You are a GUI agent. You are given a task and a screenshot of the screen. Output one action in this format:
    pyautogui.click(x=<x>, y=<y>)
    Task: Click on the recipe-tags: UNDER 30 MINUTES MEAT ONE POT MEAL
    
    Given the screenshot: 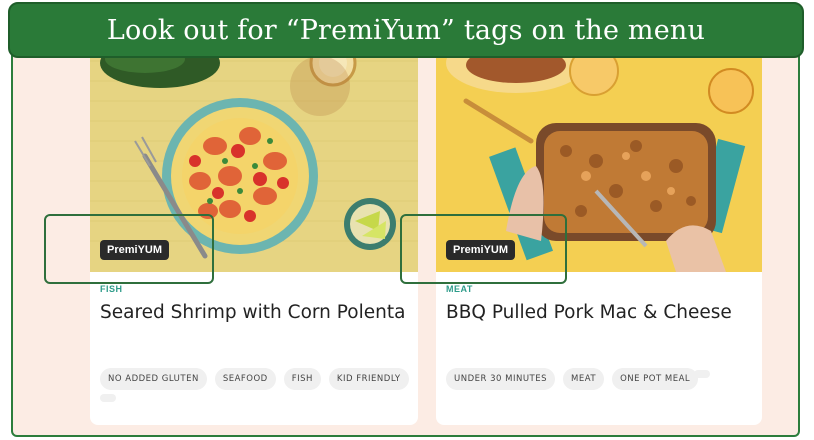 What is the action you would take?
    pyautogui.click(x=572, y=379)
    